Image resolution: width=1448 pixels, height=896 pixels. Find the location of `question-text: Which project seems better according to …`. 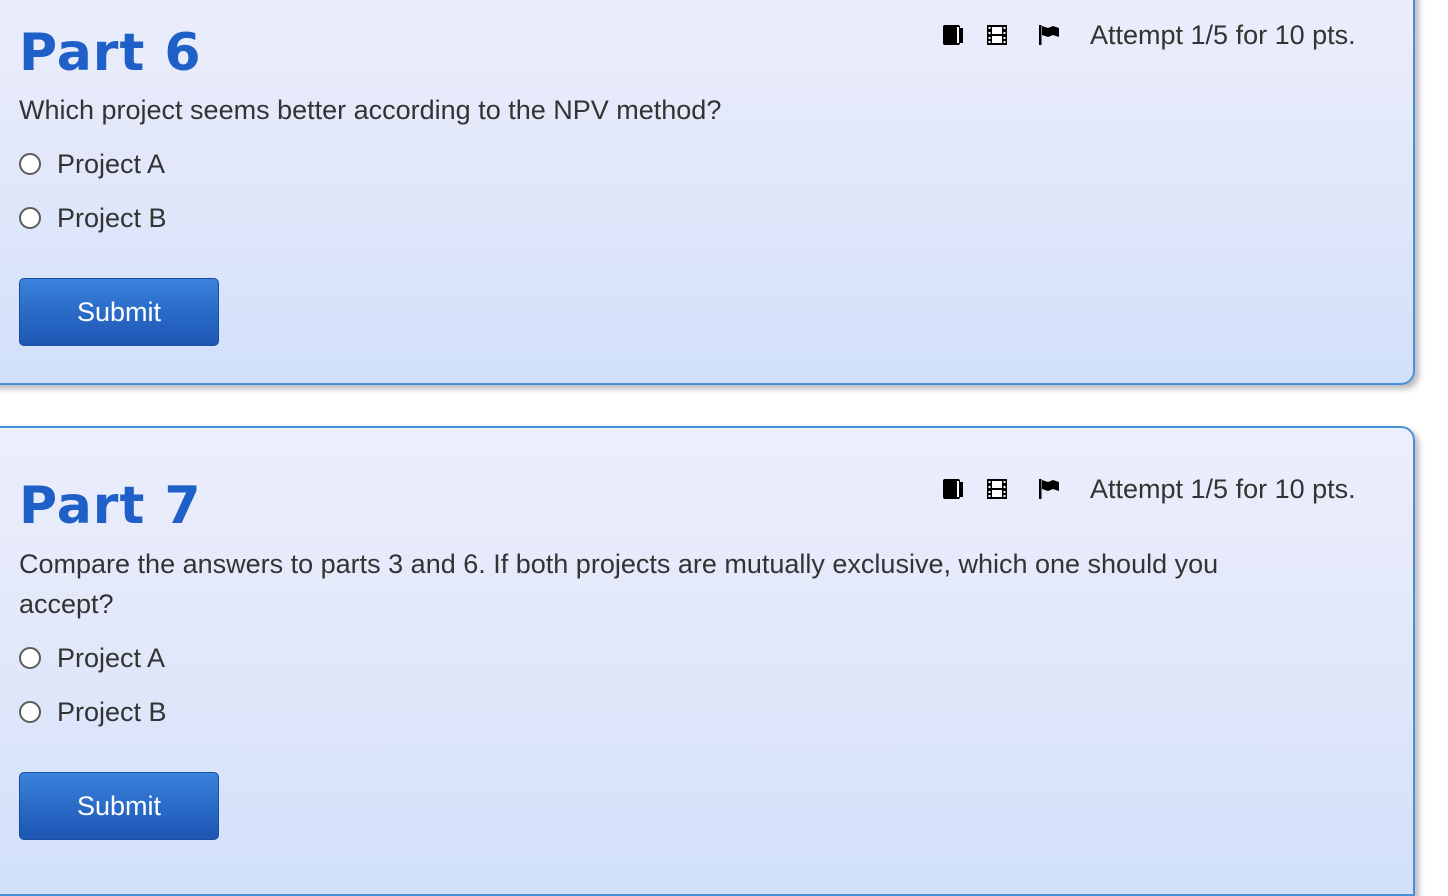

question-text: Which project seems better according to … is located at coordinates (370, 110).